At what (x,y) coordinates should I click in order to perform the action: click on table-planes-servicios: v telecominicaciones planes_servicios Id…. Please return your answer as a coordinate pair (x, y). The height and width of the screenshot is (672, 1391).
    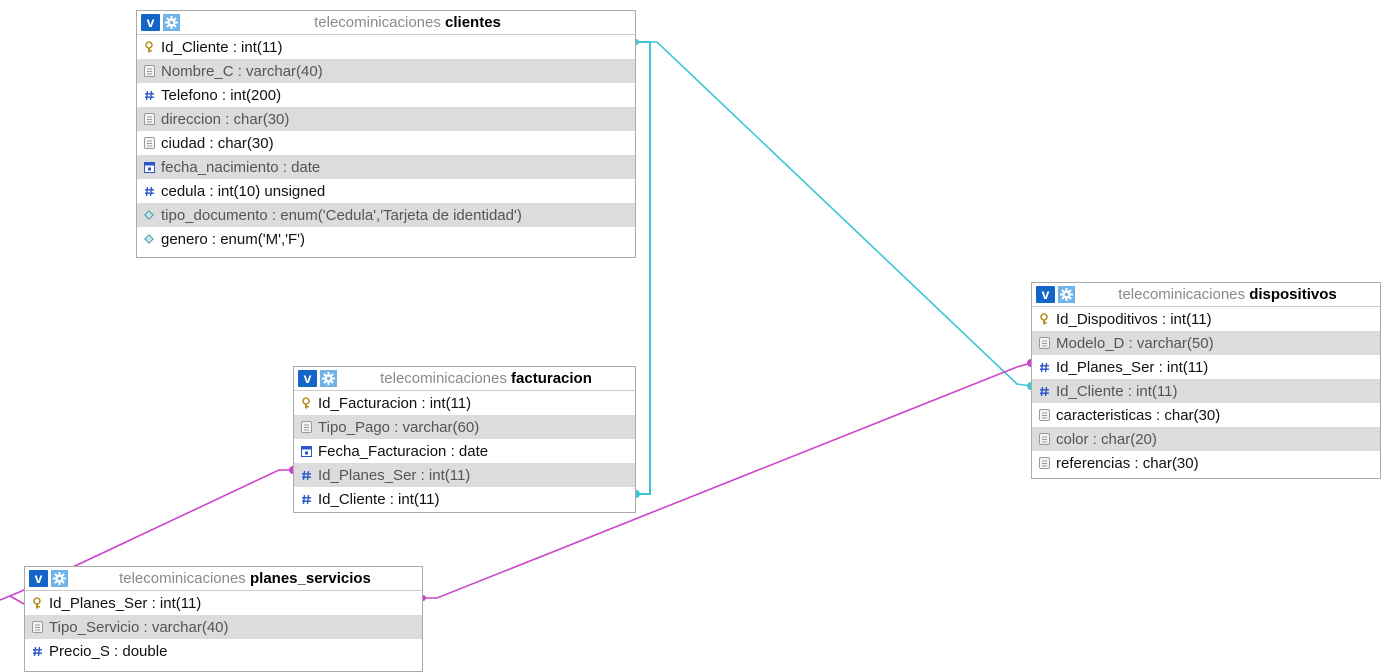
    Looking at the image, I should click on (223, 619).